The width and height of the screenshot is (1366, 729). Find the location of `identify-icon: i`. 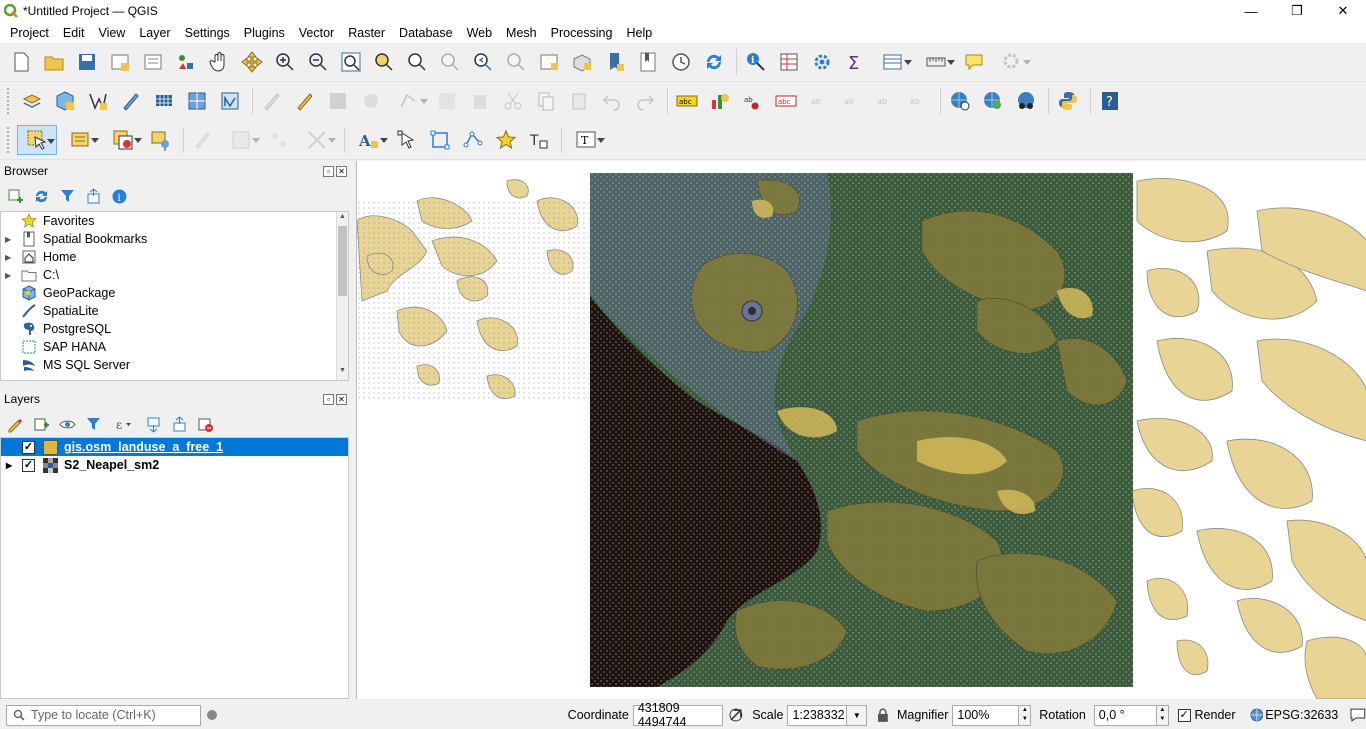

identify-icon: i is located at coordinates (756, 62).